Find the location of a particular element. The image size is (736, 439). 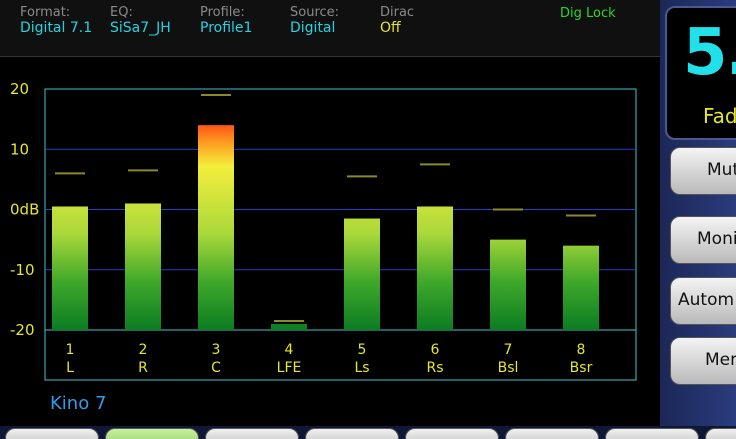

y-tick-label: 0dB is located at coordinates (24, 210).